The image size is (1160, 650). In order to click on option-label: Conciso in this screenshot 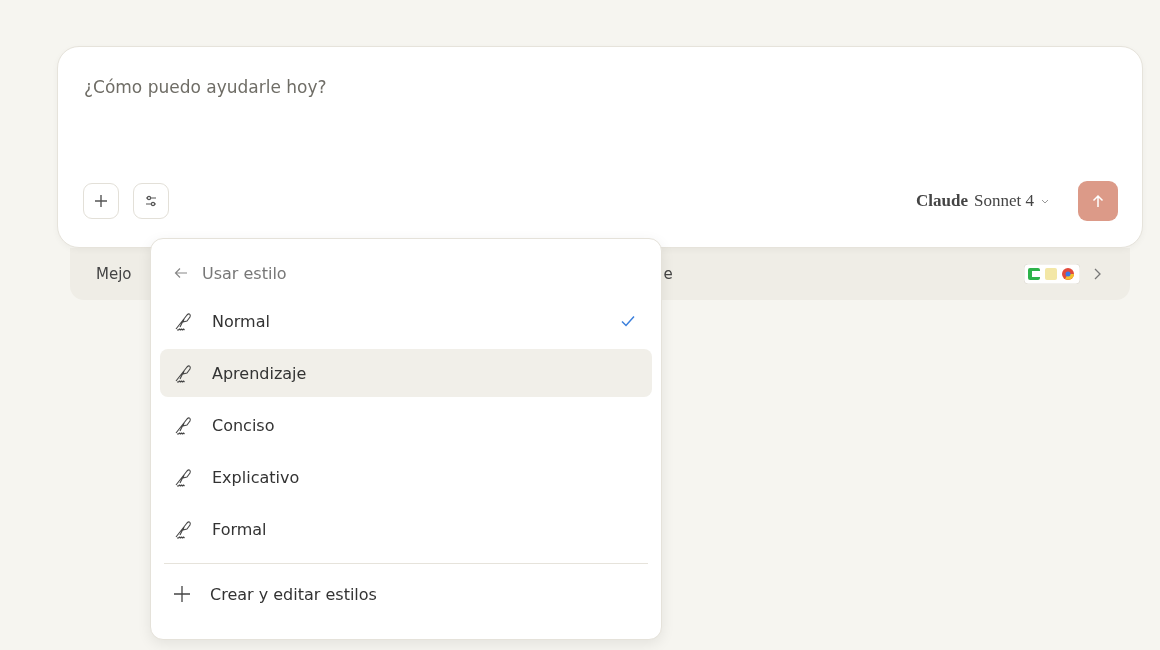, I will do `click(244, 425)`.